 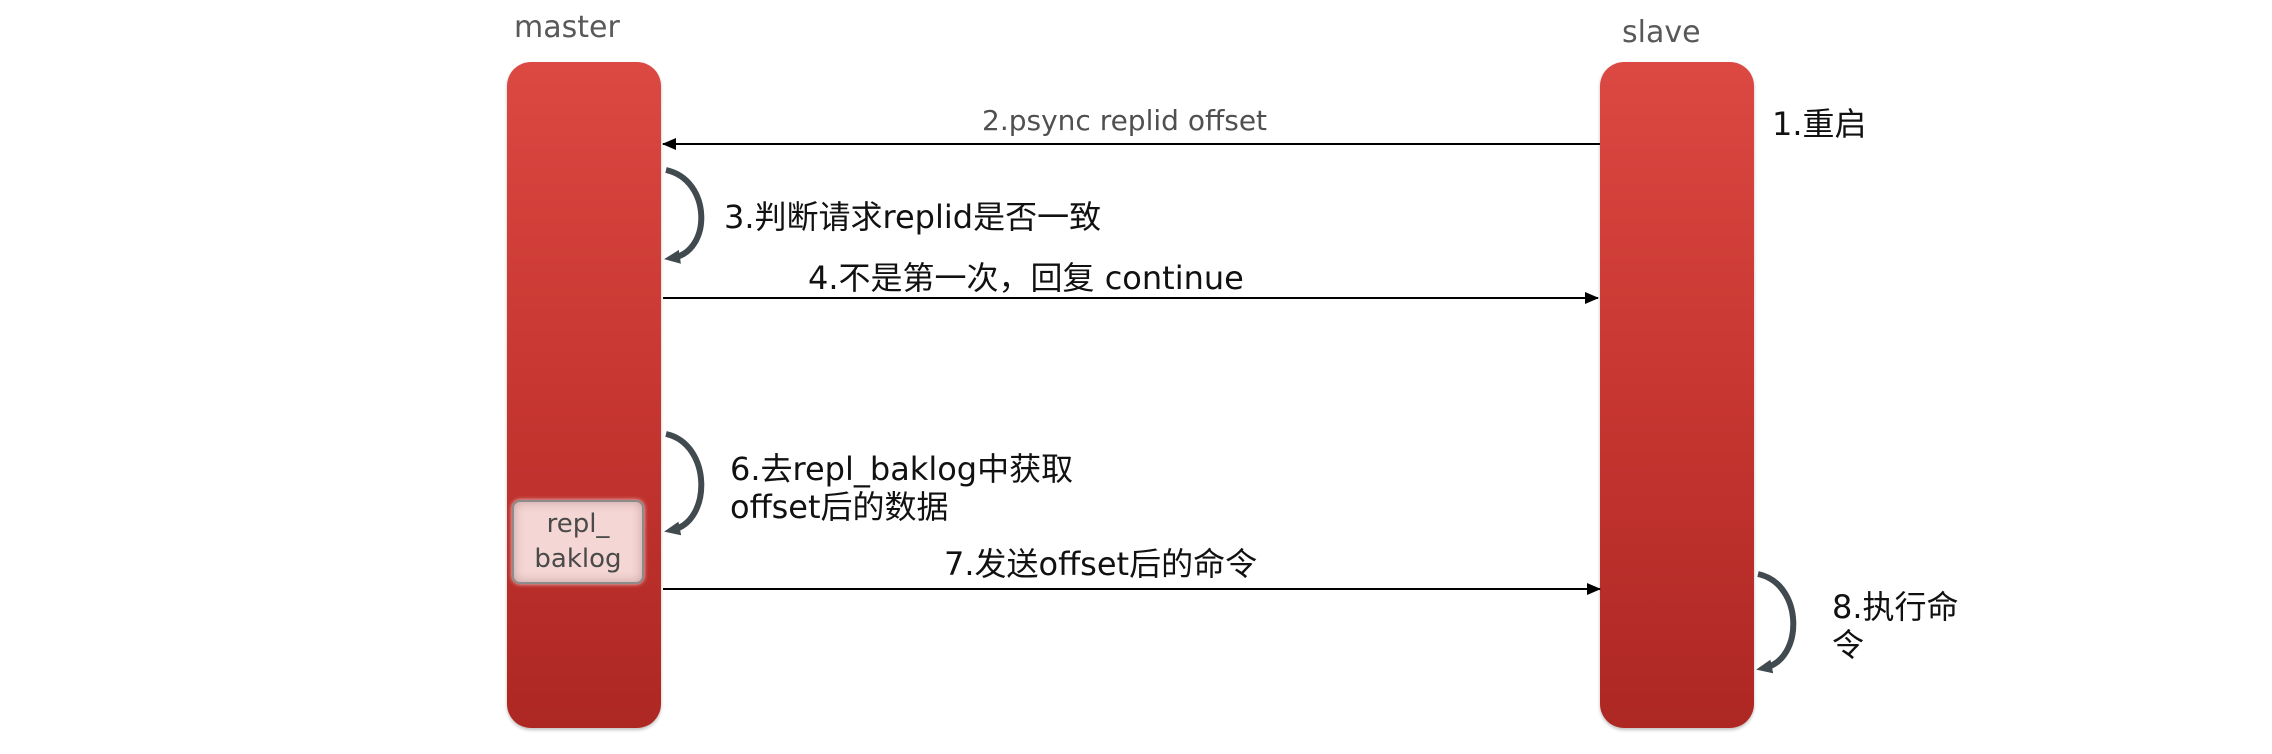 What do you see at coordinates (1026, 278) in the screenshot?
I see `step-4-label: 4.不是第一次，回复 continue` at bounding box center [1026, 278].